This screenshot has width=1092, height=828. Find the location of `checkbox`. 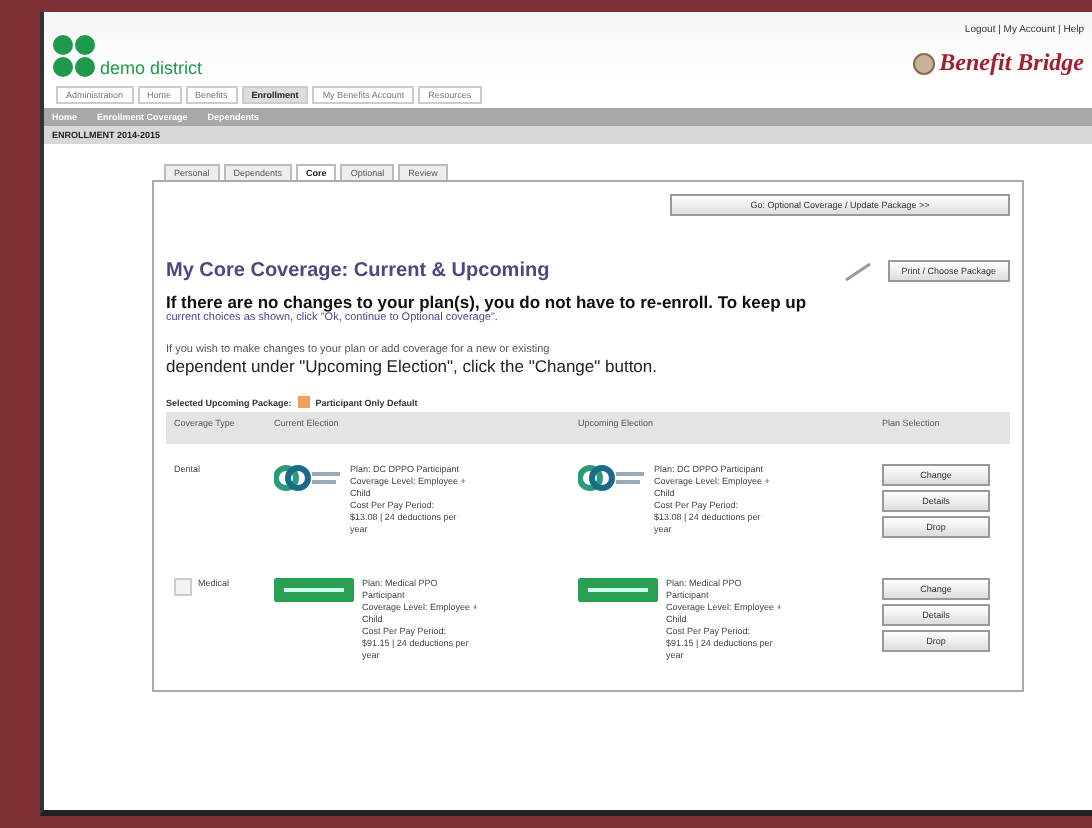

checkbox is located at coordinates (183, 587).